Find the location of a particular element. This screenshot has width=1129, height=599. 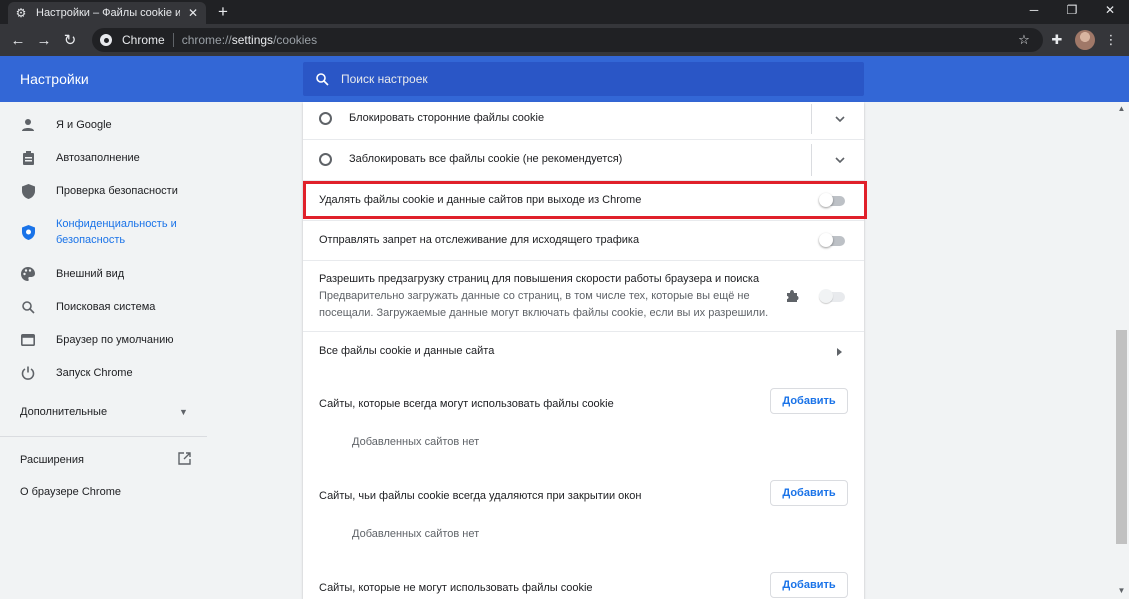

do-not-track-toggle is located at coordinates (832, 240).